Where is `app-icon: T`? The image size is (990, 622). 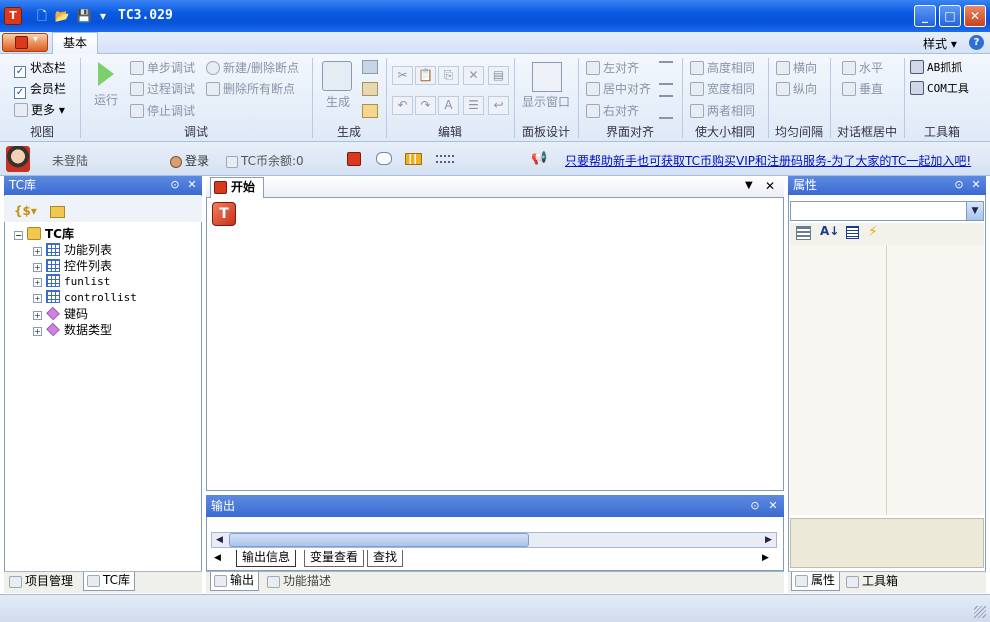 app-icon: T is located at coordinates (13, 16).